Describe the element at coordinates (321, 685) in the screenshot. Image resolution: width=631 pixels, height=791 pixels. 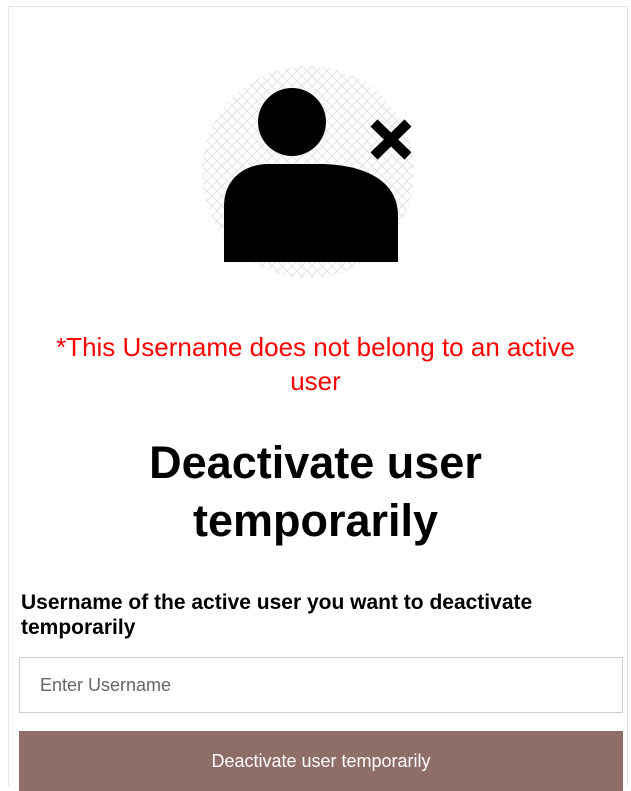
I see `username-input` at that location.